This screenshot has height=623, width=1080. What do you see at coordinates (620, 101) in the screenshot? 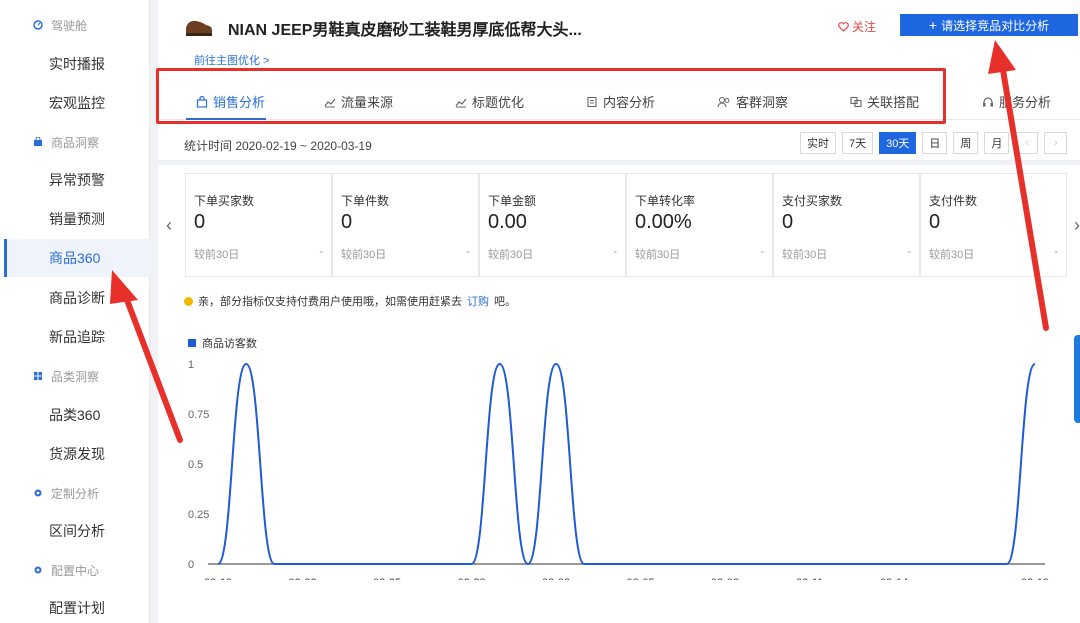
I see `tab-content: 内容分析` at bounding box center [620, 101].